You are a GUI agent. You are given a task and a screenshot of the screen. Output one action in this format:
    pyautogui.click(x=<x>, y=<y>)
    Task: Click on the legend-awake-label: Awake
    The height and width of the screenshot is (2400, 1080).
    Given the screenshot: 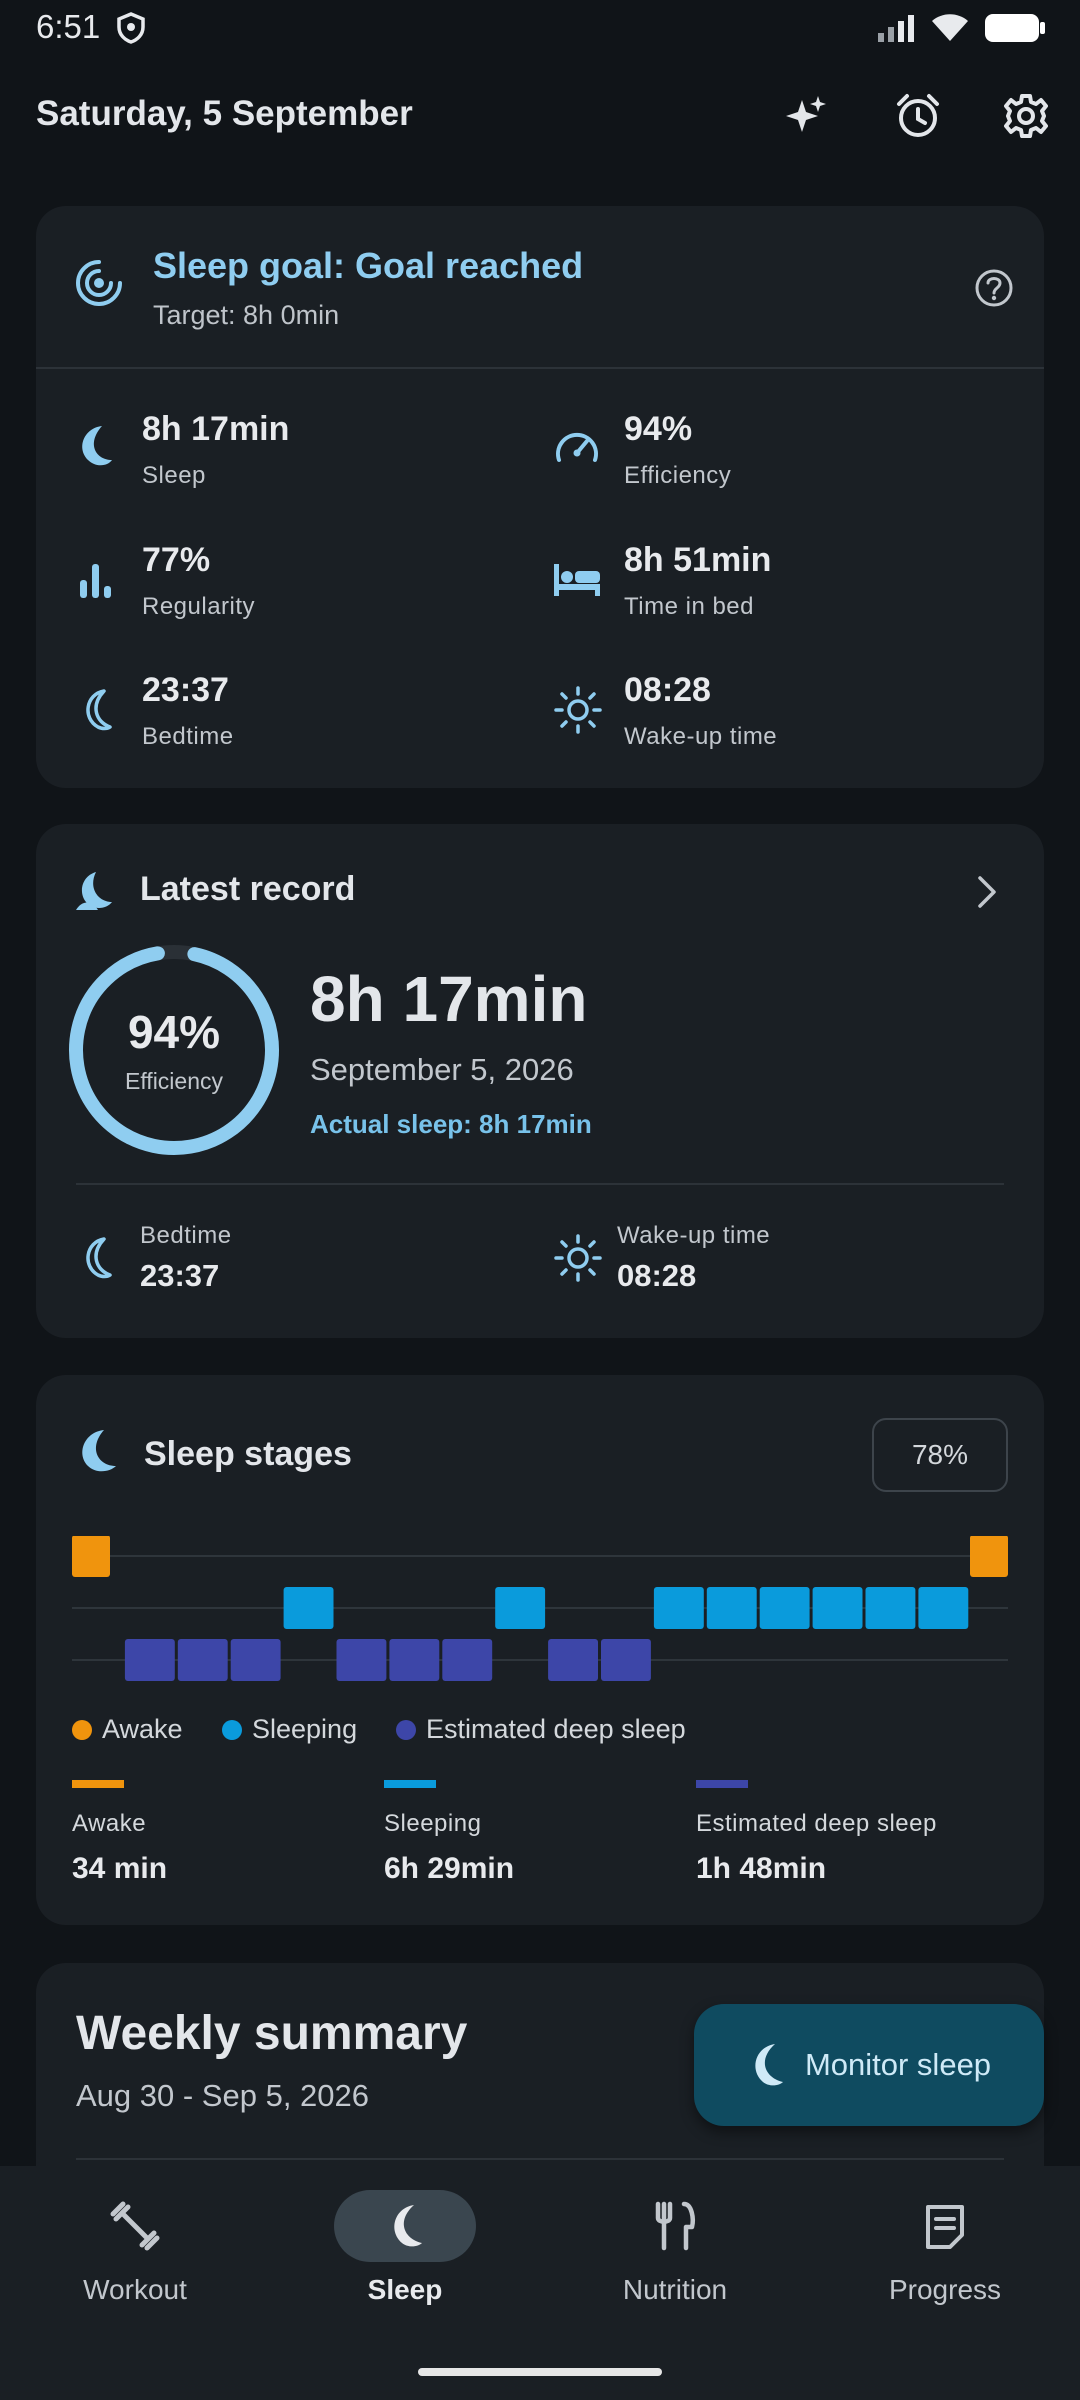 What is the action you would take?
    pyautogui.click(x=142, y=1729)
    